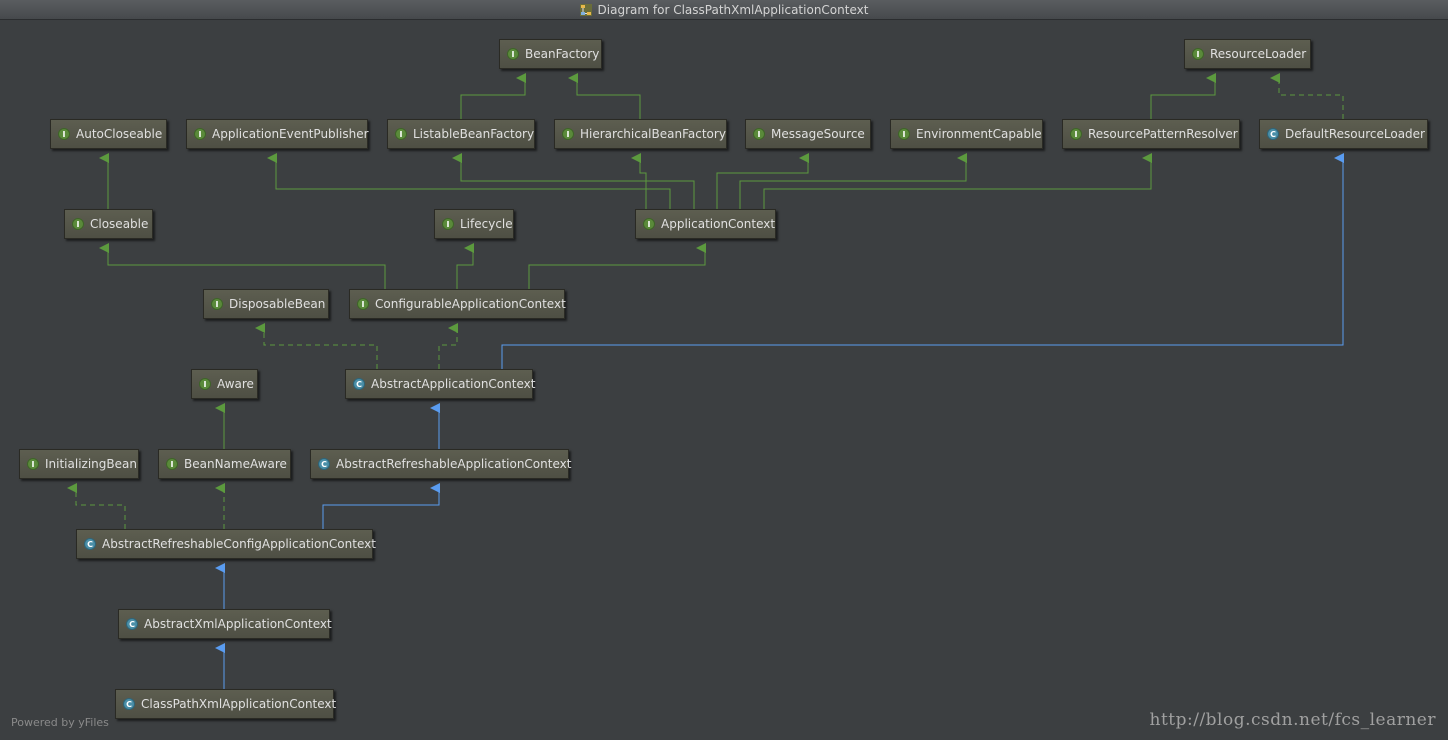  What do you see at coordinates (277, 304) in the screenshot?
I see `node-label: DisposableBean` at bounding box center [277, 304].